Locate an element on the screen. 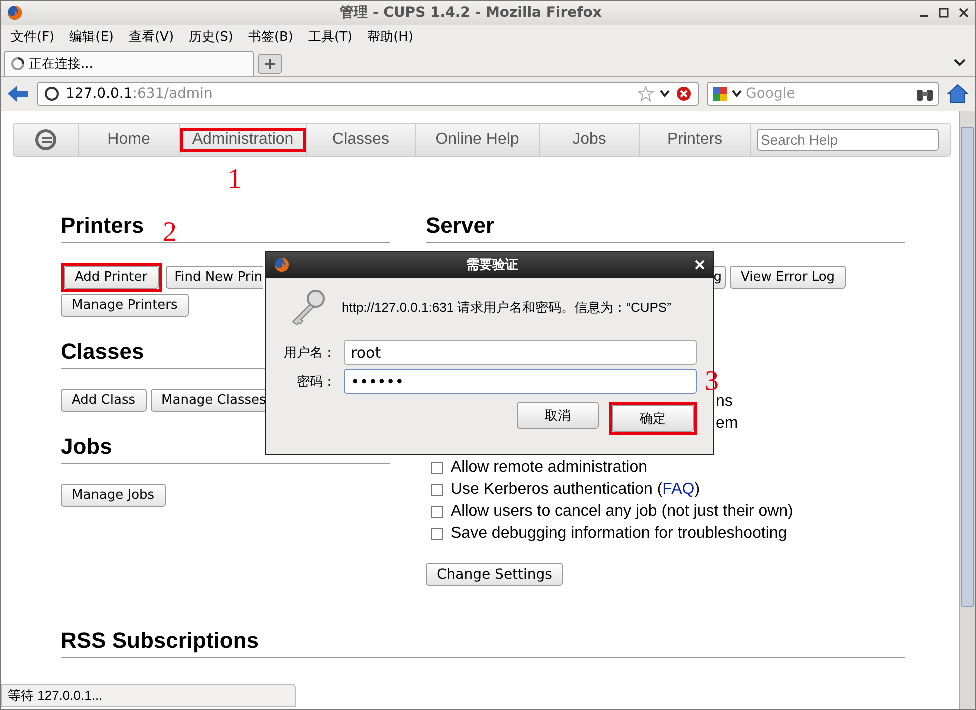 The height and width of the screenshot is (710, 976). help-search-field: Search Help is located at coordinates (848, 140).